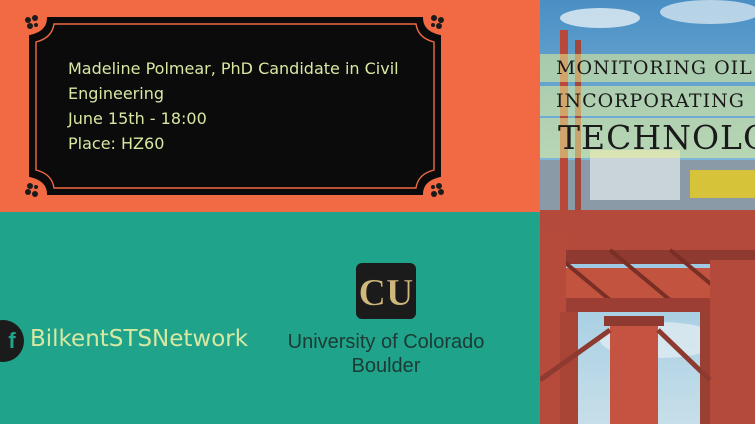  Describe the element at coordinates (647, 101) in the screenshot. I see `title-banner-line-2: INCORPORATING` at that location.